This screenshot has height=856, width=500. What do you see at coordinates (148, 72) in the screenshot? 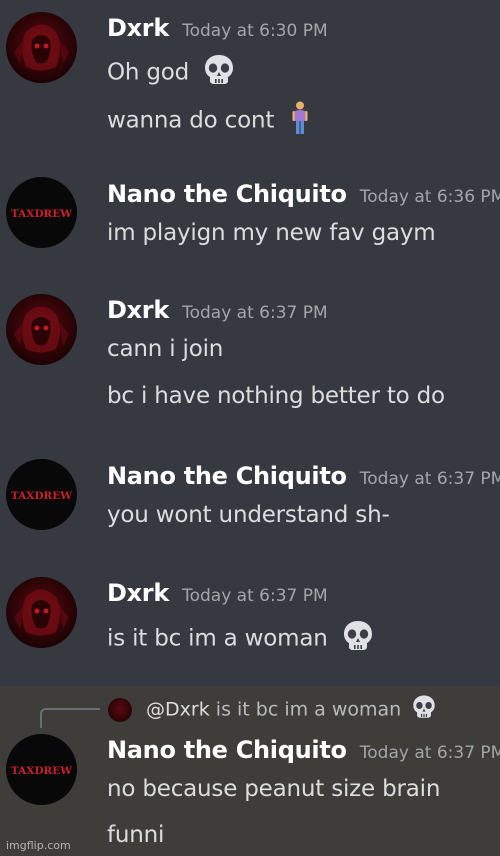
I see `message-text: Oh god` at bounding box center [148, 72].